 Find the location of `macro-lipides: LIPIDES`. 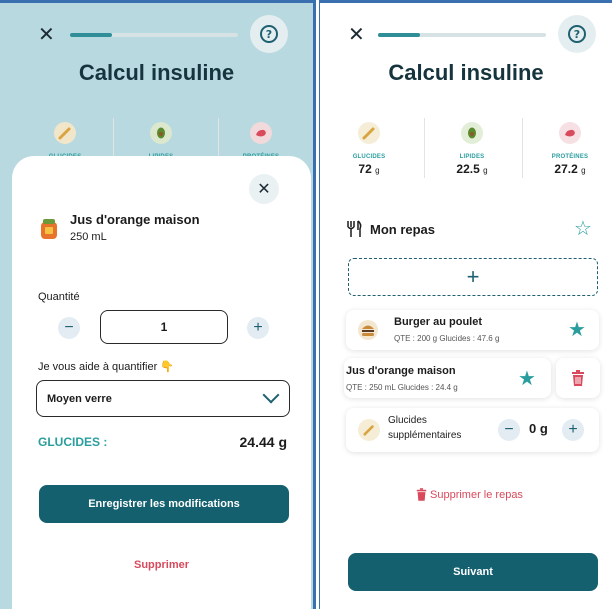

macro-lipides: LIPIDES is located at coordinates (161, 141).